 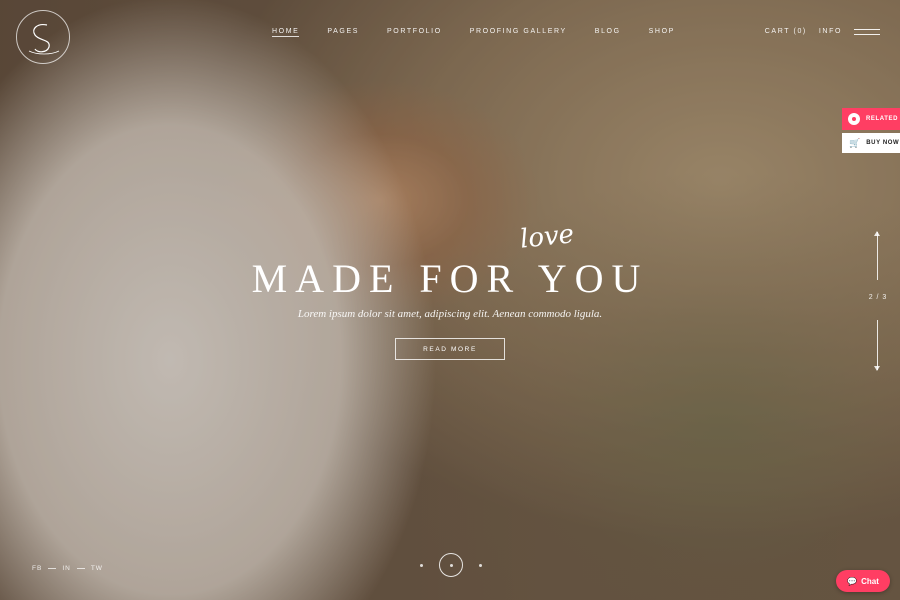 What do you see at coordinates (786, 31) in the screenshot?
I see `cart-link: CART (0)` at bounding box center [786, 31].